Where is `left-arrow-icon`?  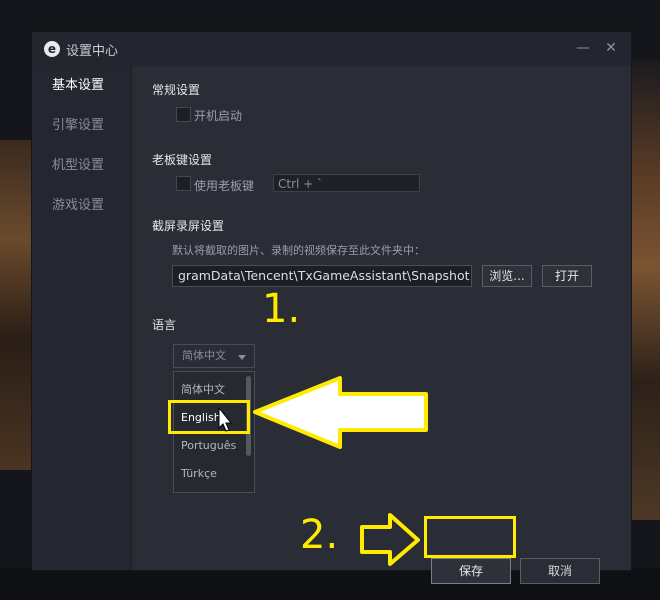
left-arrow-icon is located at coordinates (340, 412).